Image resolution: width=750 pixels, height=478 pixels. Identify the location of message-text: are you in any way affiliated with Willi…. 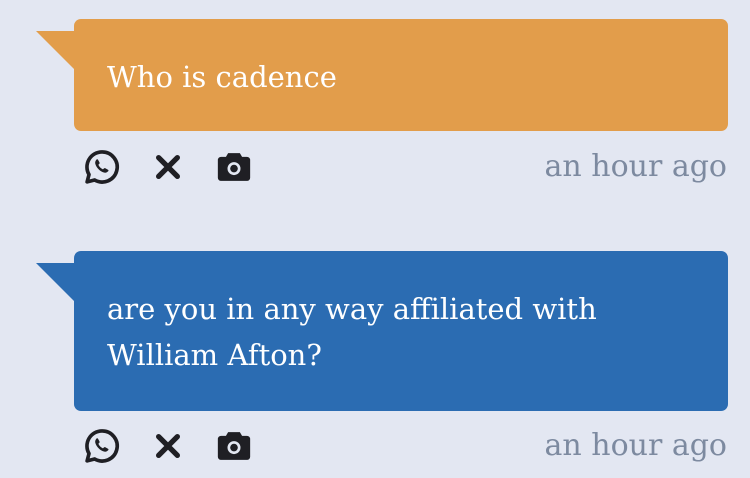
(352, 332).